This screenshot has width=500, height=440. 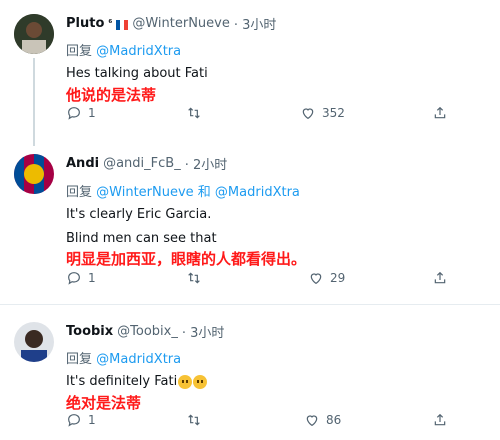 What do you see at coordinates (147, 331) in the screenshot?
I see `handle: @Toobix_` at bounding box center [147, 331].